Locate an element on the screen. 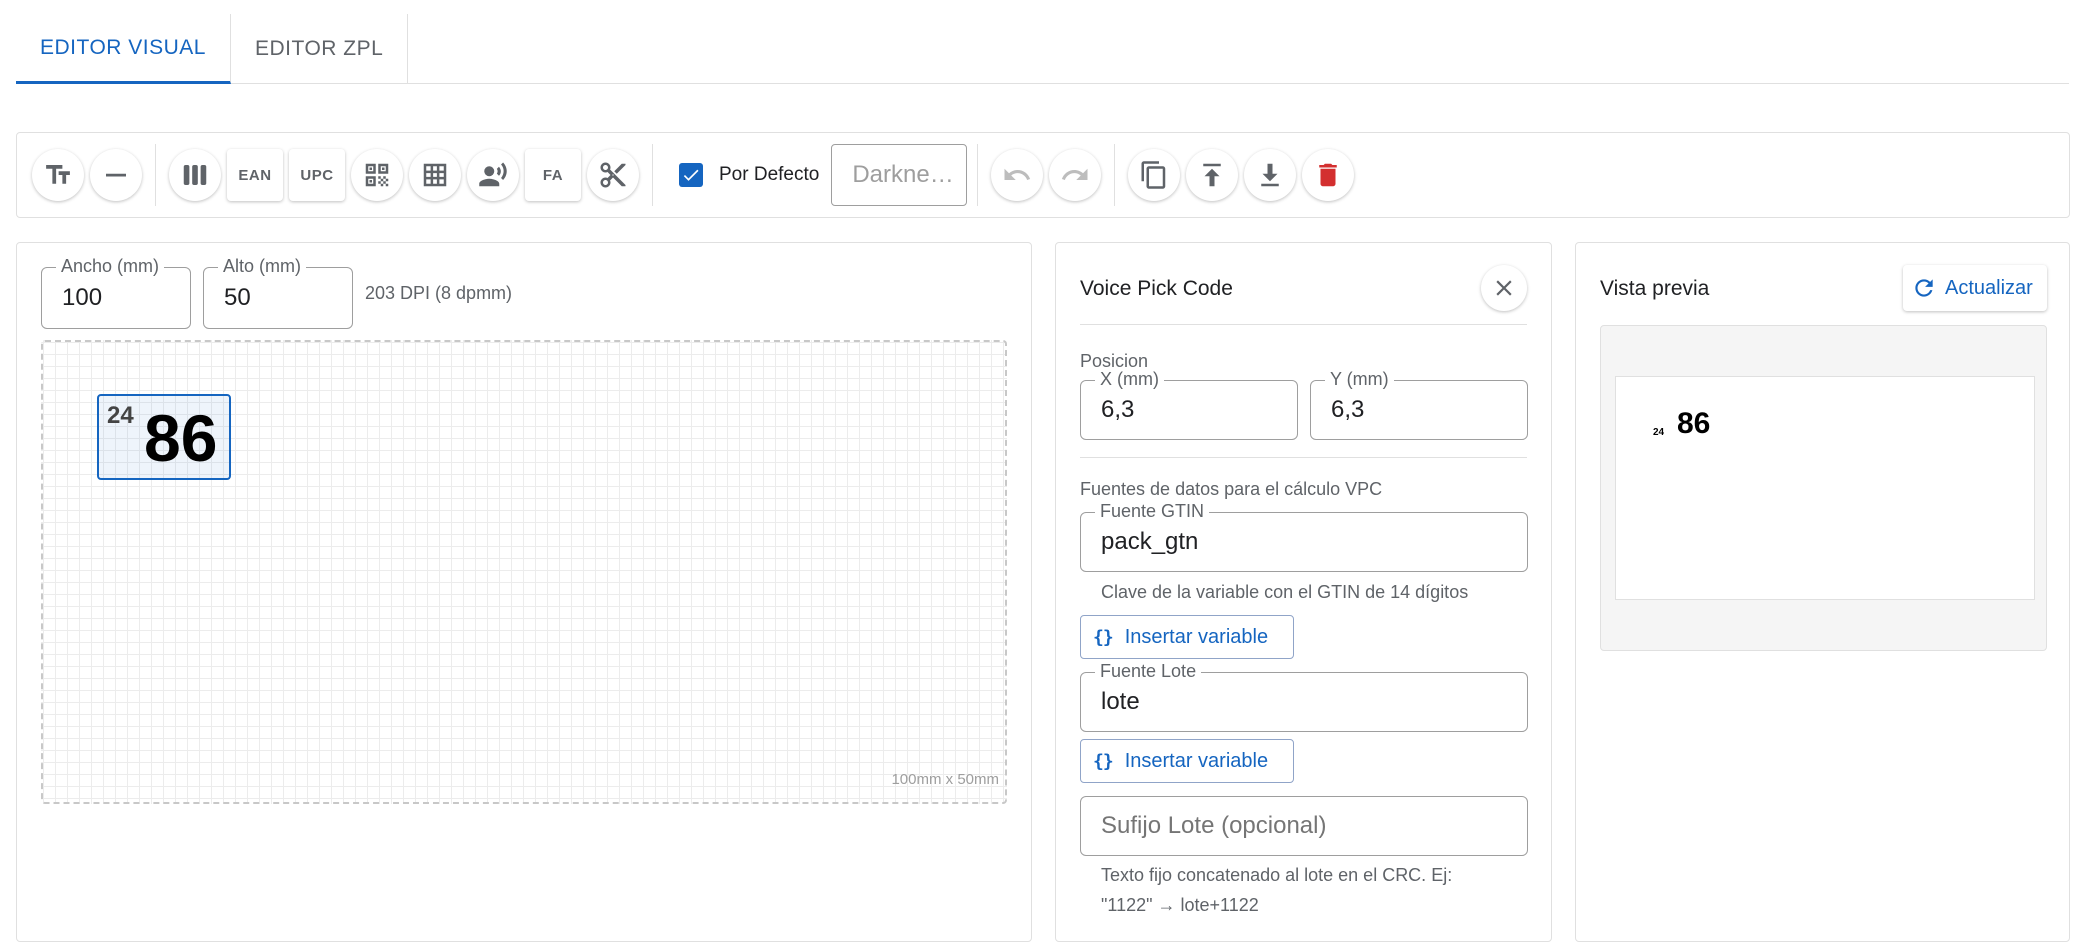 Image resolution: width=2085 pixels, height=942 pixels. insert-variable-gtin-button: {} Insertar variable is located at coordinates (1187, 637).